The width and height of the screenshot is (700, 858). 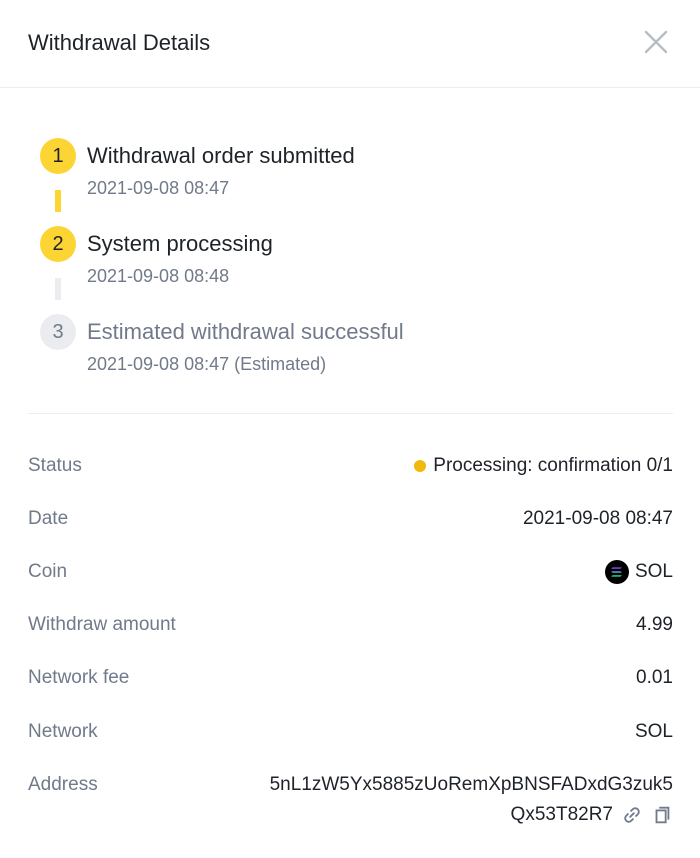 What do you see at coordinates (420, 466) in the screenshot?
I see `status-dot-icon` at bounding box center [420, 466].